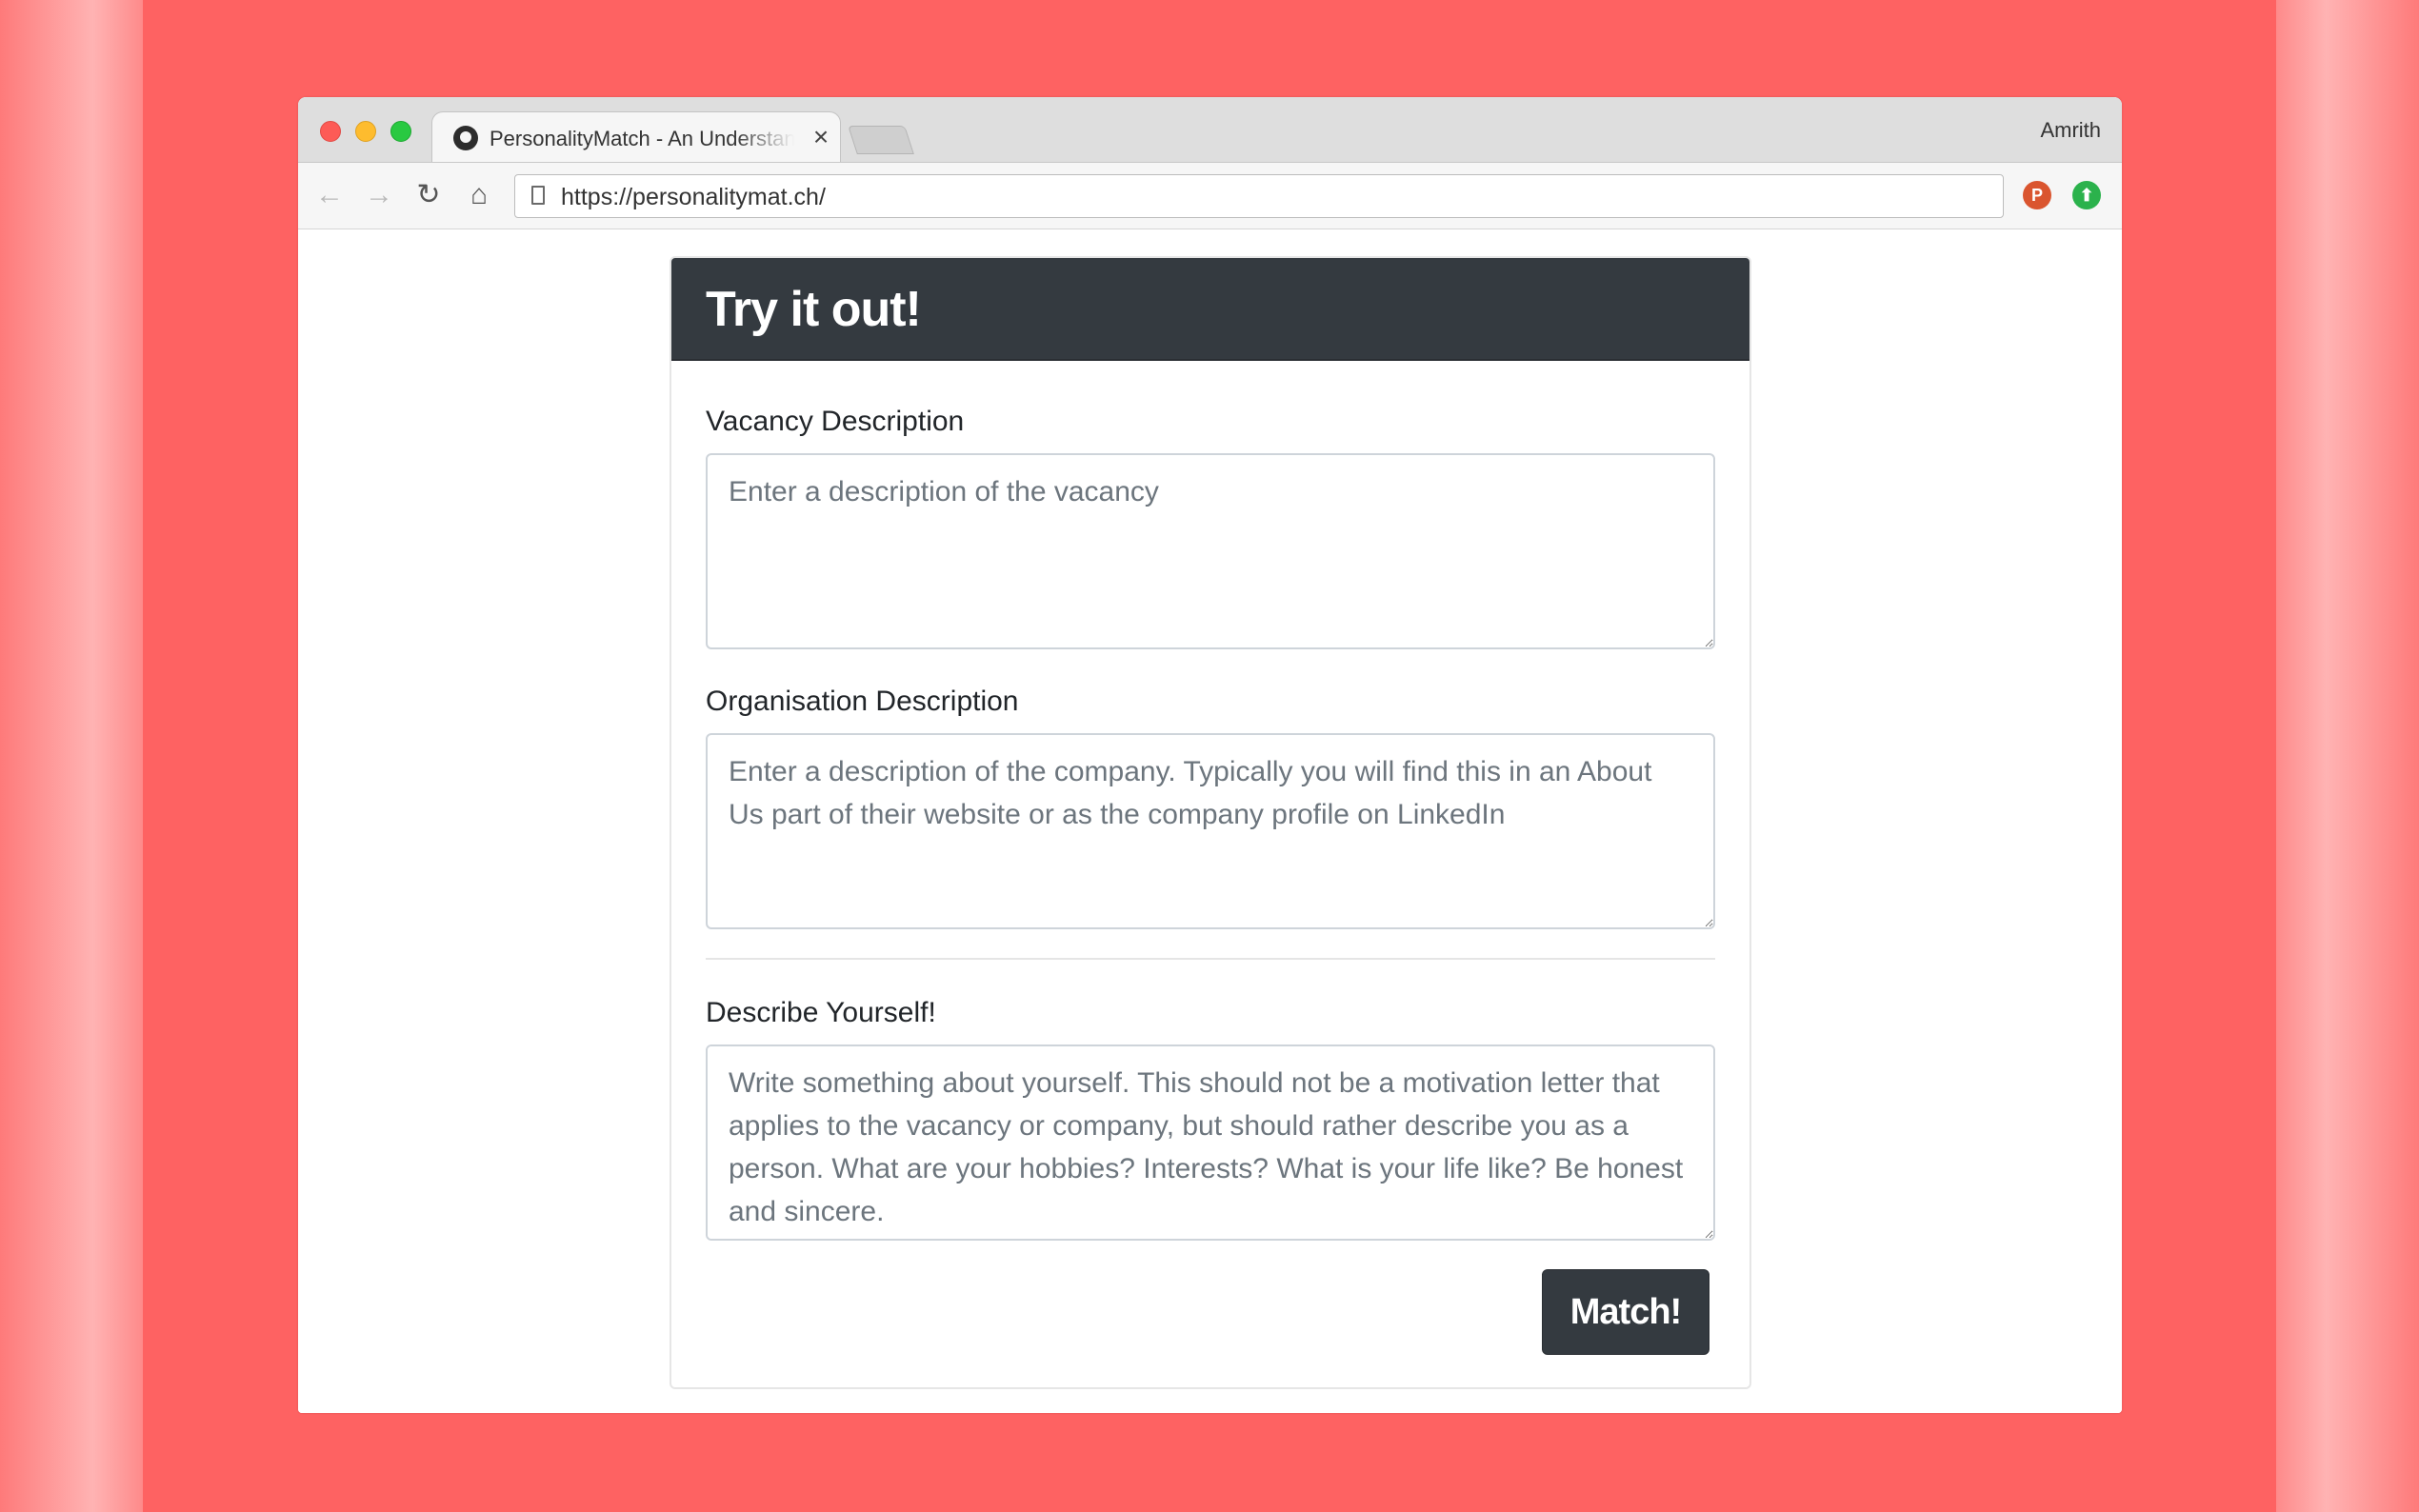 The height and width of the screenshot is (1512, 2419). What do you see at coordinates (71, 756) in the screenshot?
I see `background-gradient-left` at bounding box center [71, 756].